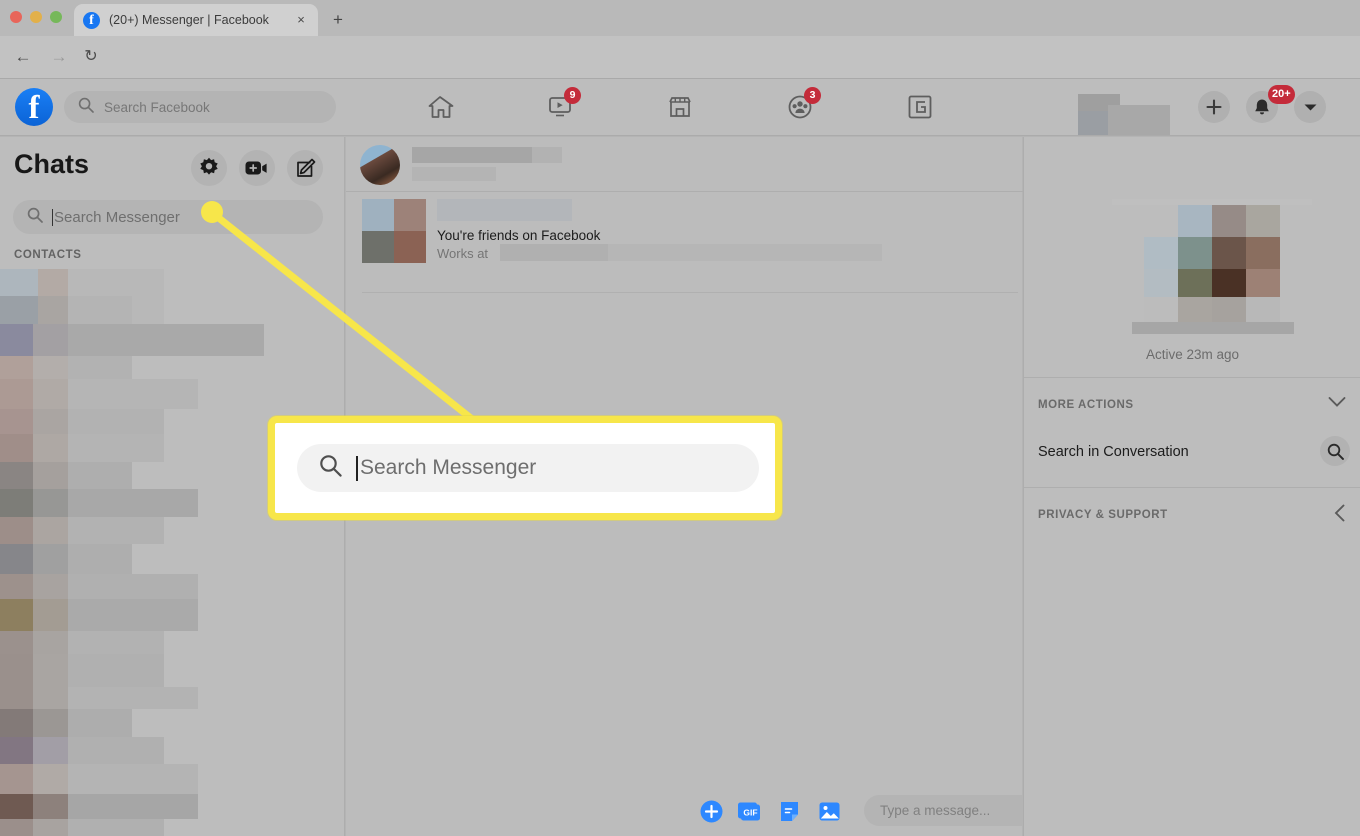 The image size is (1360, 836). What do you see at coordinates (572, 95) in the screenshot?
I see `watch-badge: 9` at bounding box center [572, 95].